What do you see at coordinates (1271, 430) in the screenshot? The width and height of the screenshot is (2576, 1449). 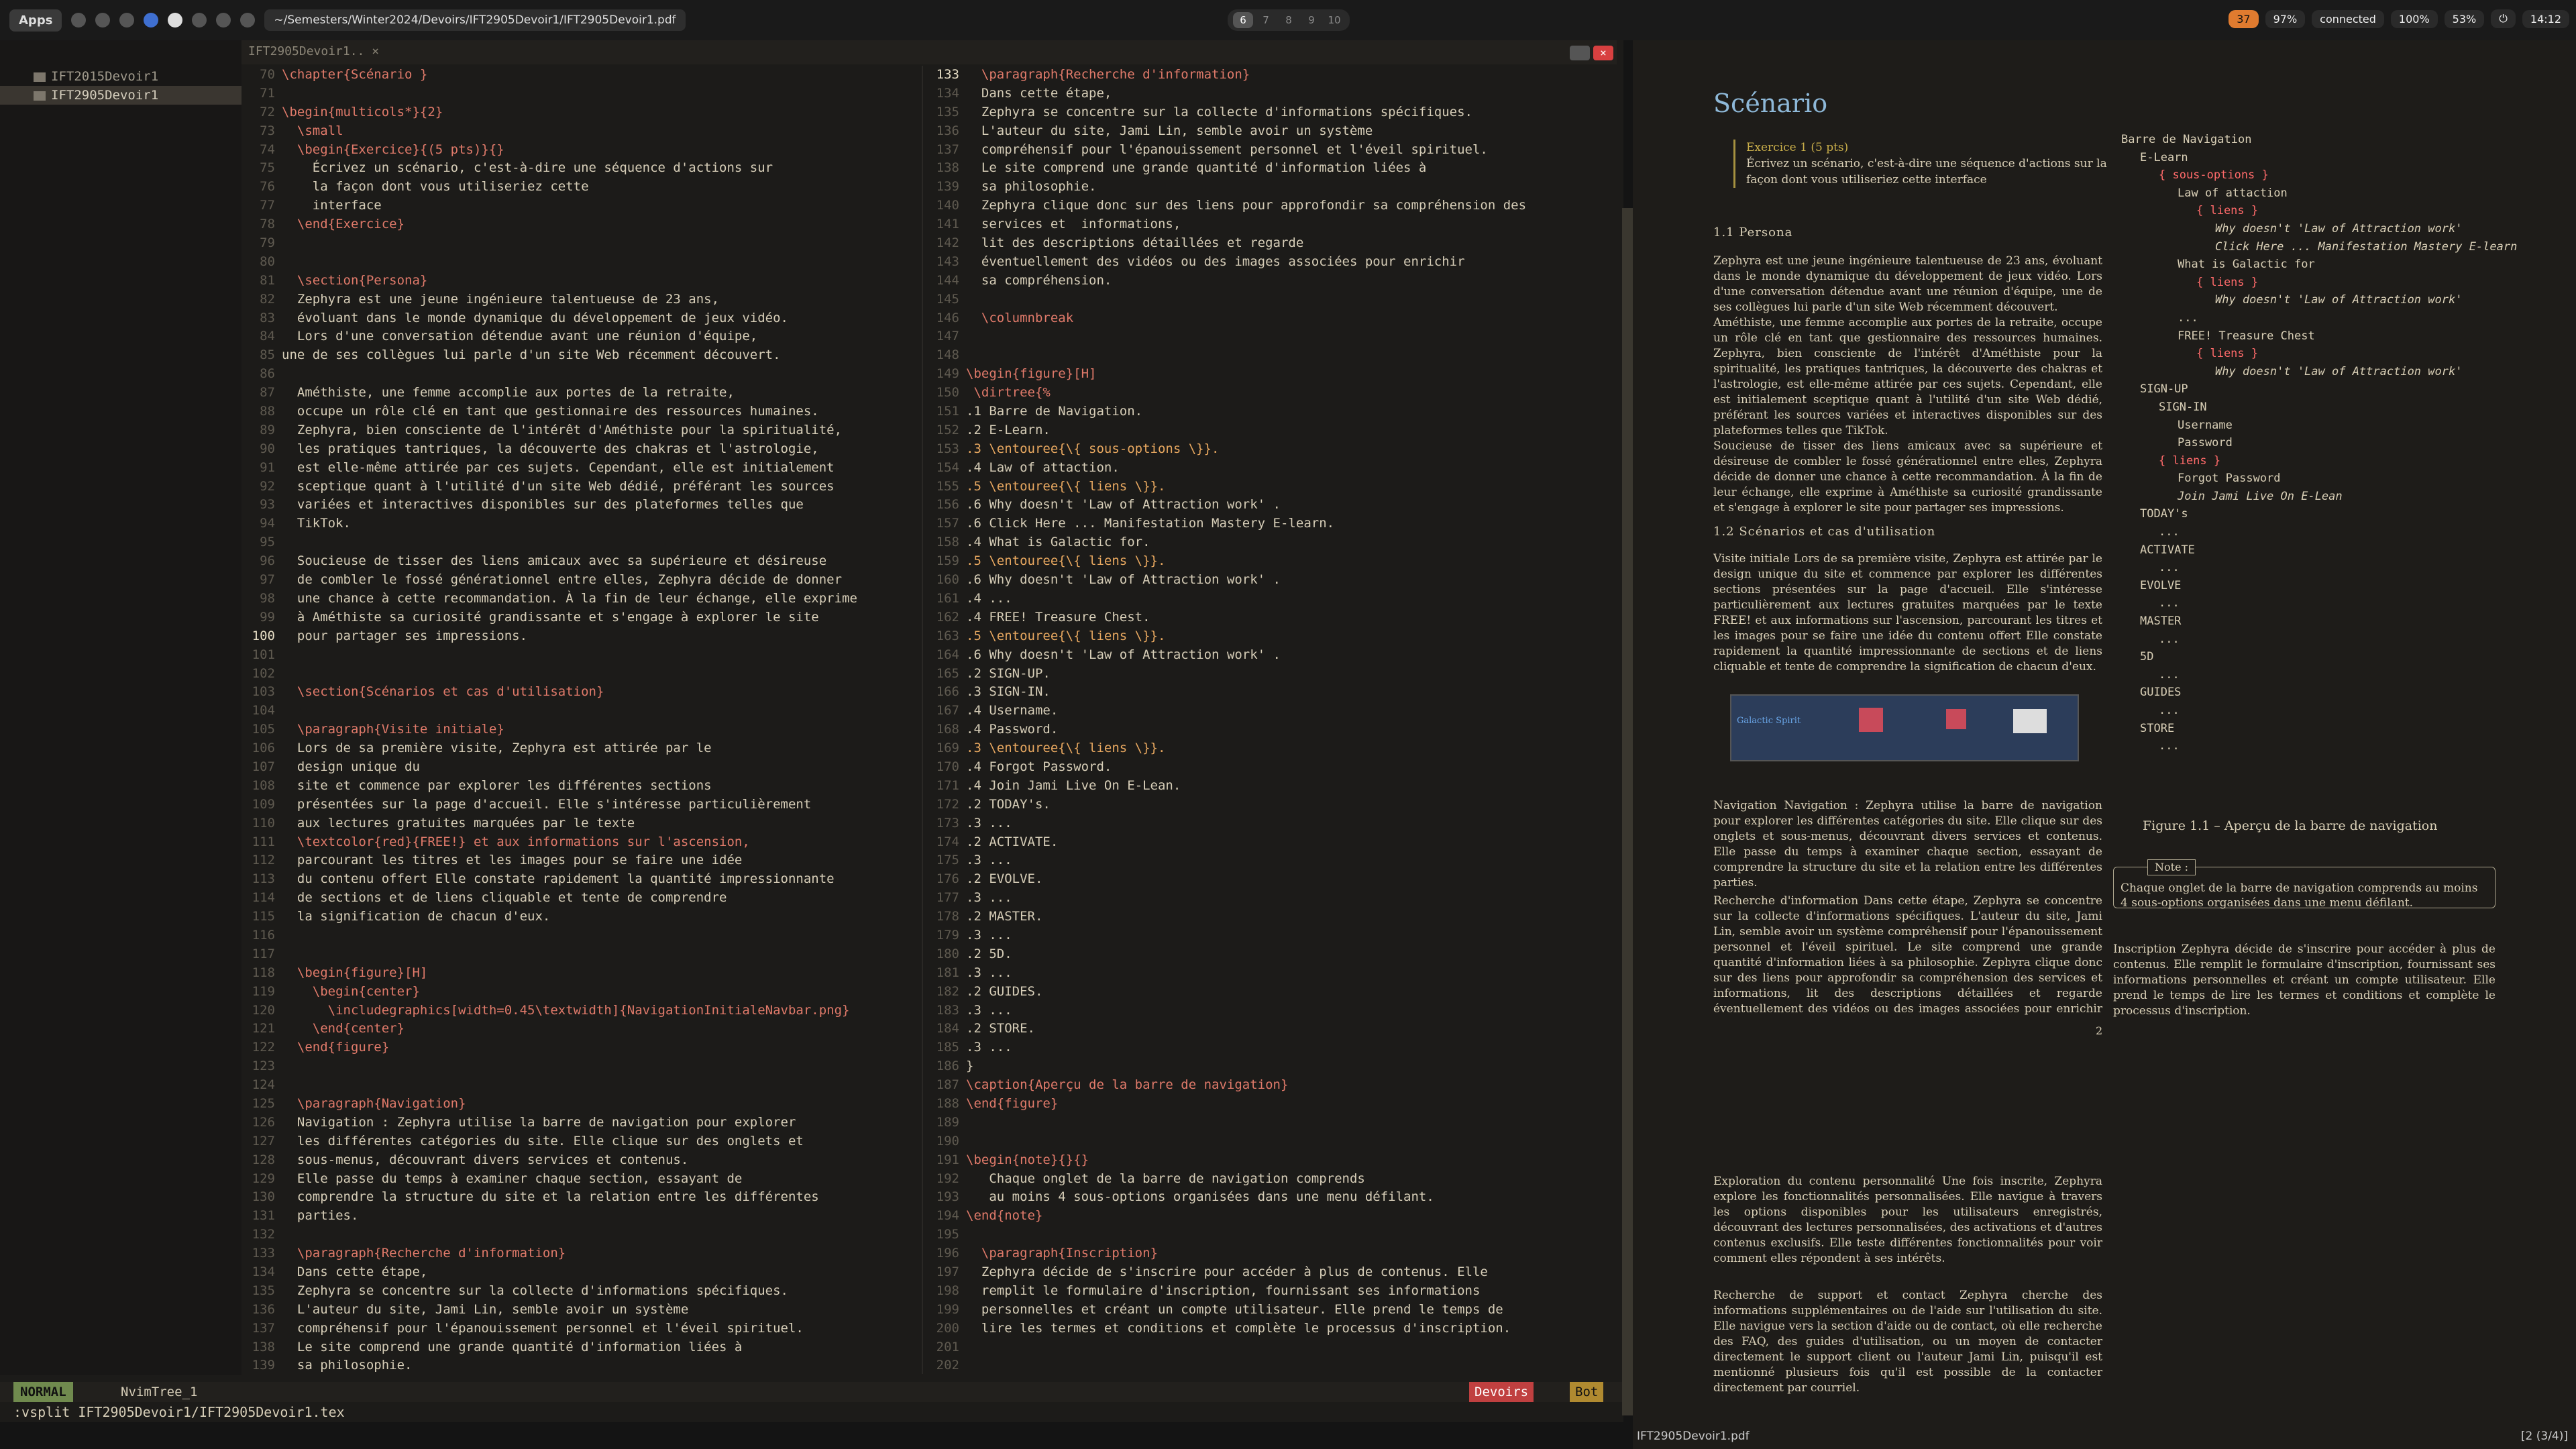 I see `code-line: 152 .2 E-Learn.` at bounding box center [1271, 430].